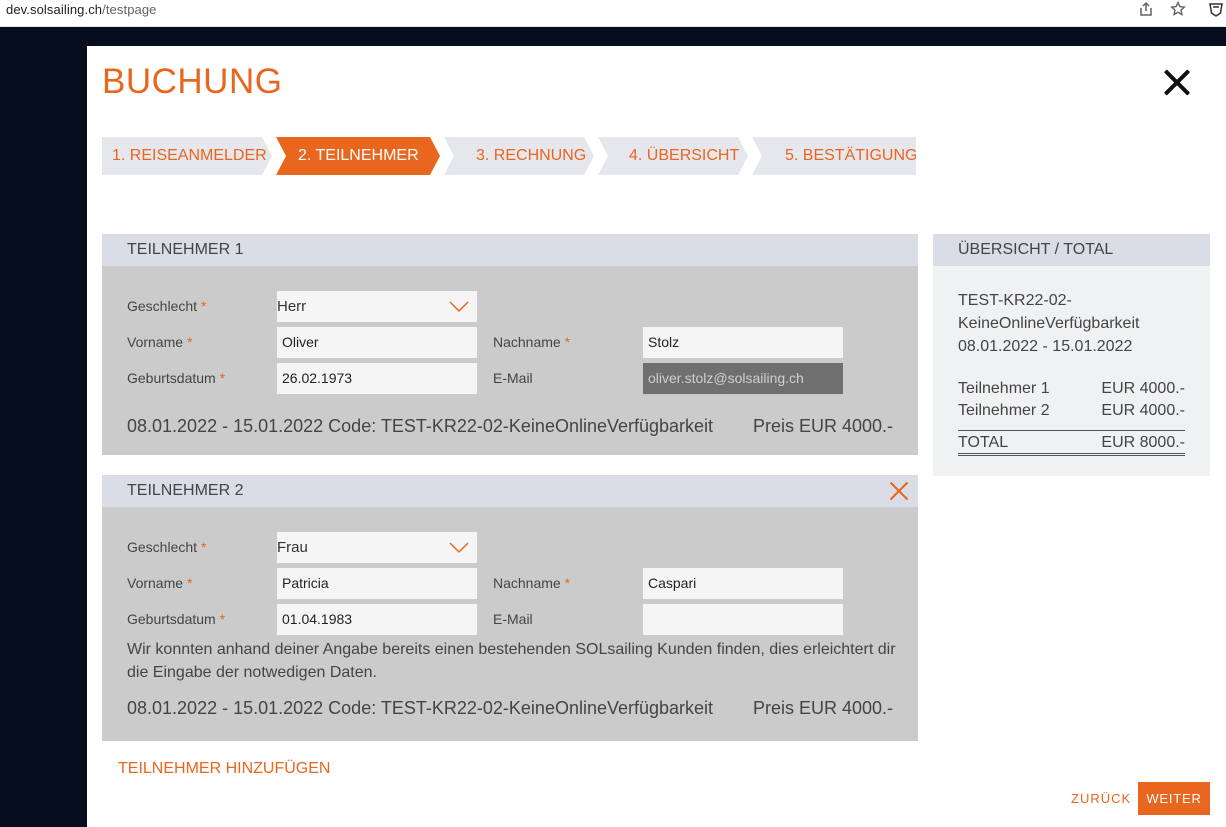 Image resolution: width=1226 pixels, height=827 pixels. Describe the element at coordinates (377, 342) in the screenshot. I see `firstname-field: Oliver` at that location.